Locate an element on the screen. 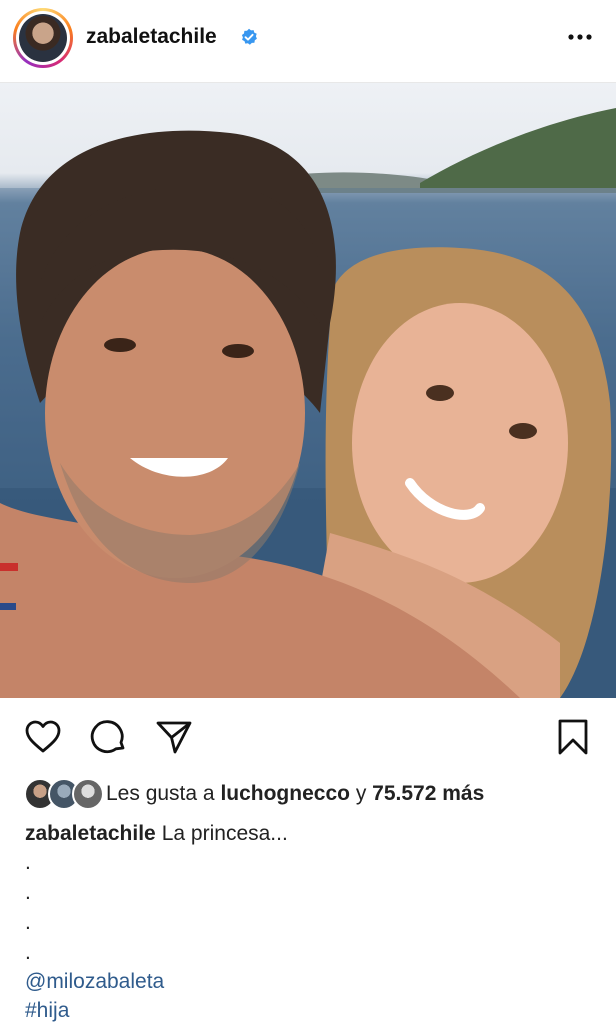 The width and height of the screenshot is (616, 1024). likes-count: 75.572 más is located at coordinates (428, 793).